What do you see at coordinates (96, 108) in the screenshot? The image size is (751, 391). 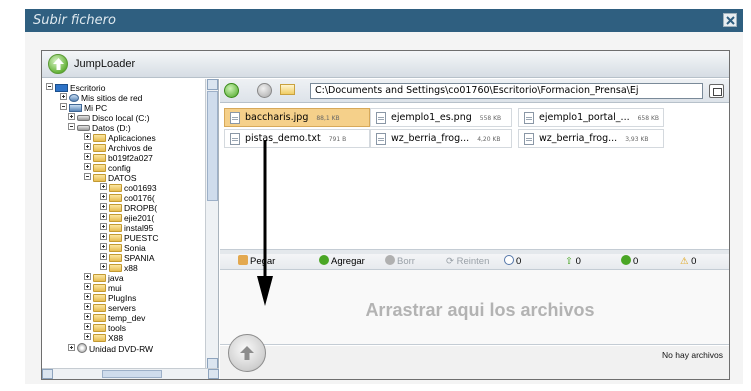 I see `tree-node-label: Mi PC` at bounding box center [96, 108].